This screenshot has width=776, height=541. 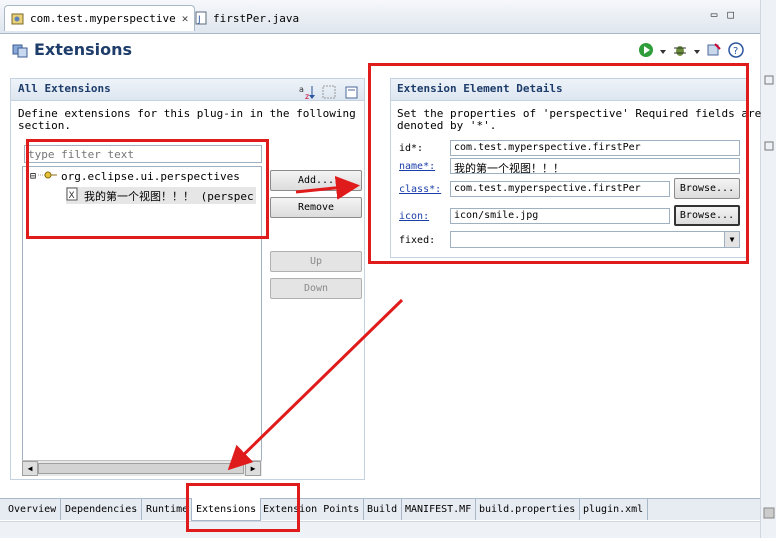 I want to click on scroll-right-button: ▶, so click(x=253, y=468).